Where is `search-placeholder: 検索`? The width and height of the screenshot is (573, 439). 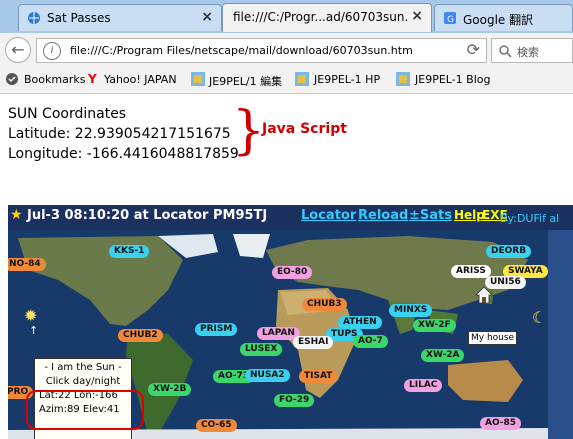
search-placeholder: 検索 is located at coordinates (528, 52).